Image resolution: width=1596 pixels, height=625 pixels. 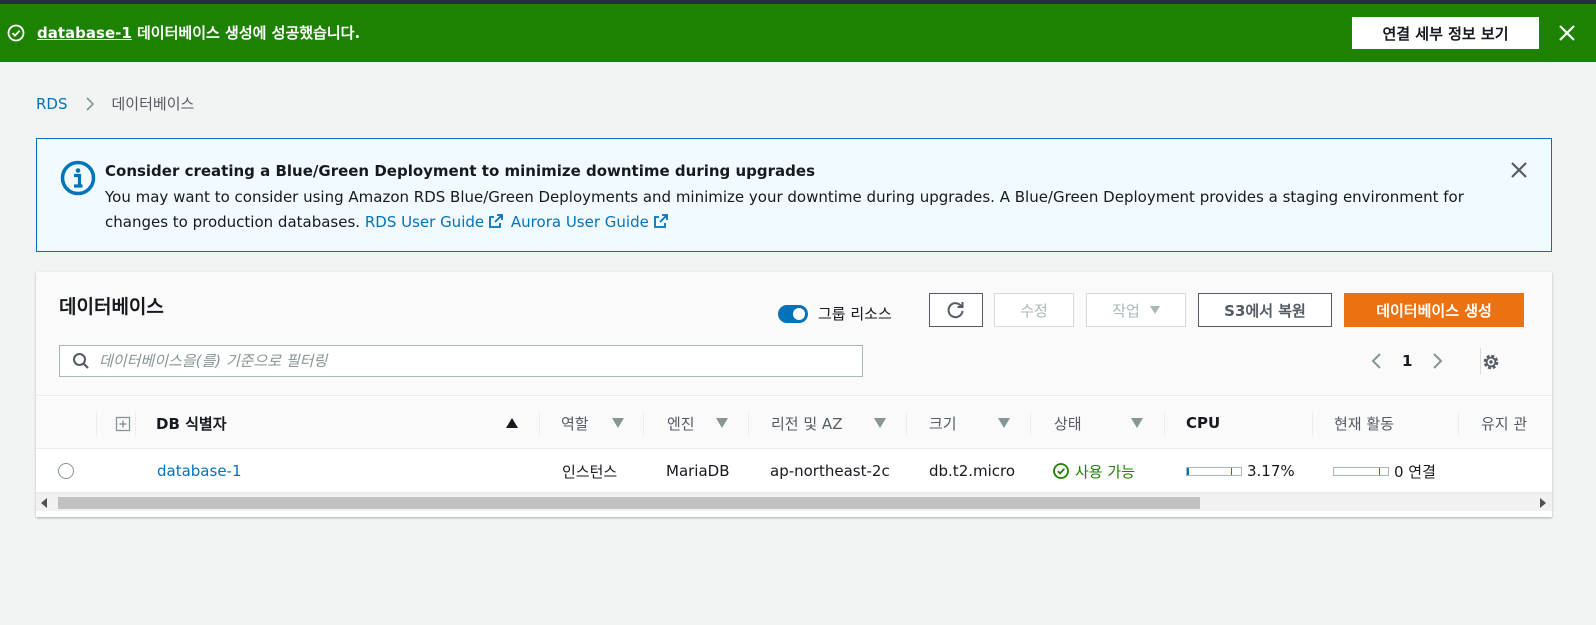 I want to click on toggle-knob, so click(x=799, y=313).